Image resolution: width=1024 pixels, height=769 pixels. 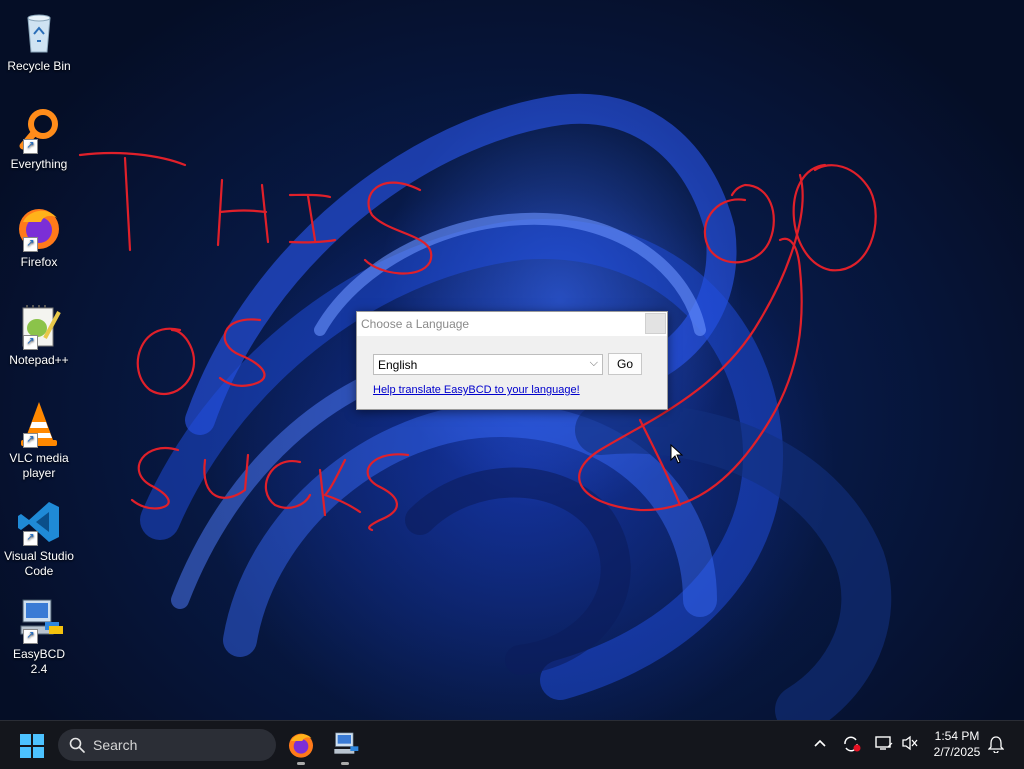 I want to click on volume-muted-icon, so click(x=910, y=743).